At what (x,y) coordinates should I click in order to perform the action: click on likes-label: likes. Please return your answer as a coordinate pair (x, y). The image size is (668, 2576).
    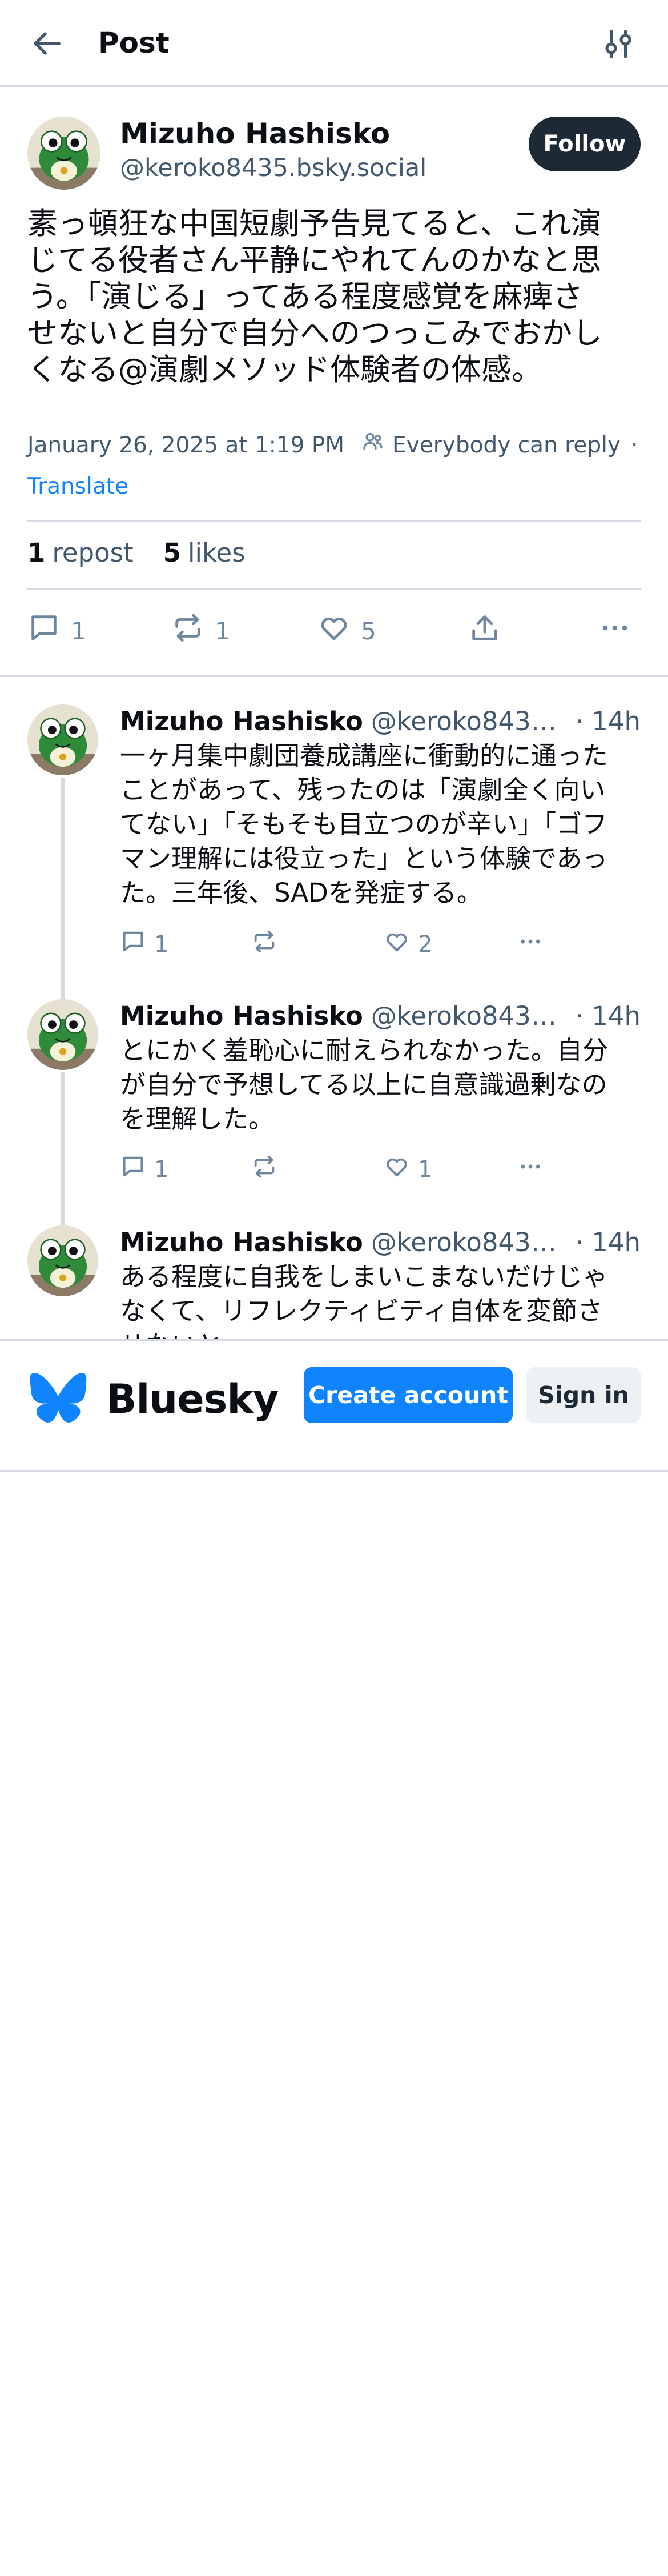
    Looking at the image, I should click on (217, 553).